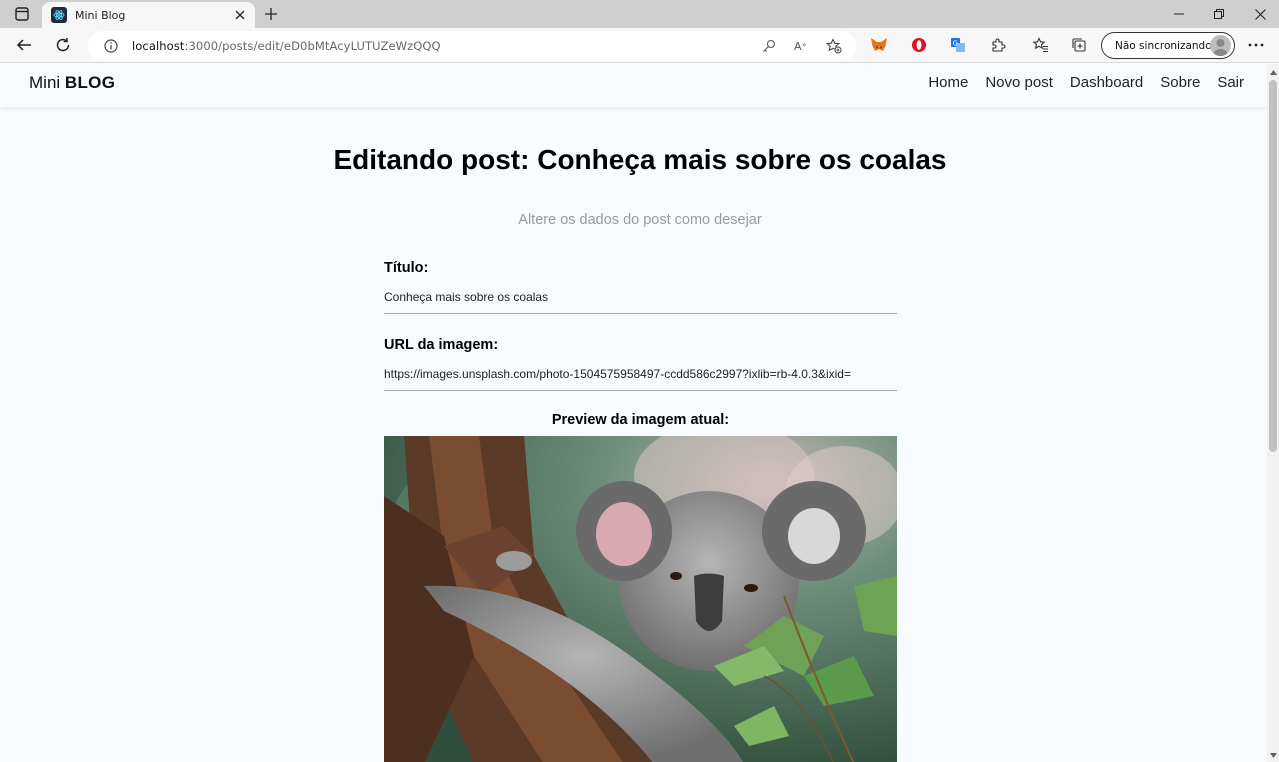 This screenshot has width=1279, height=762. What do you see at coordinates (919, 45) in the screenshot?
I see `opera-extension-icon` at bounding box center [919, 45].